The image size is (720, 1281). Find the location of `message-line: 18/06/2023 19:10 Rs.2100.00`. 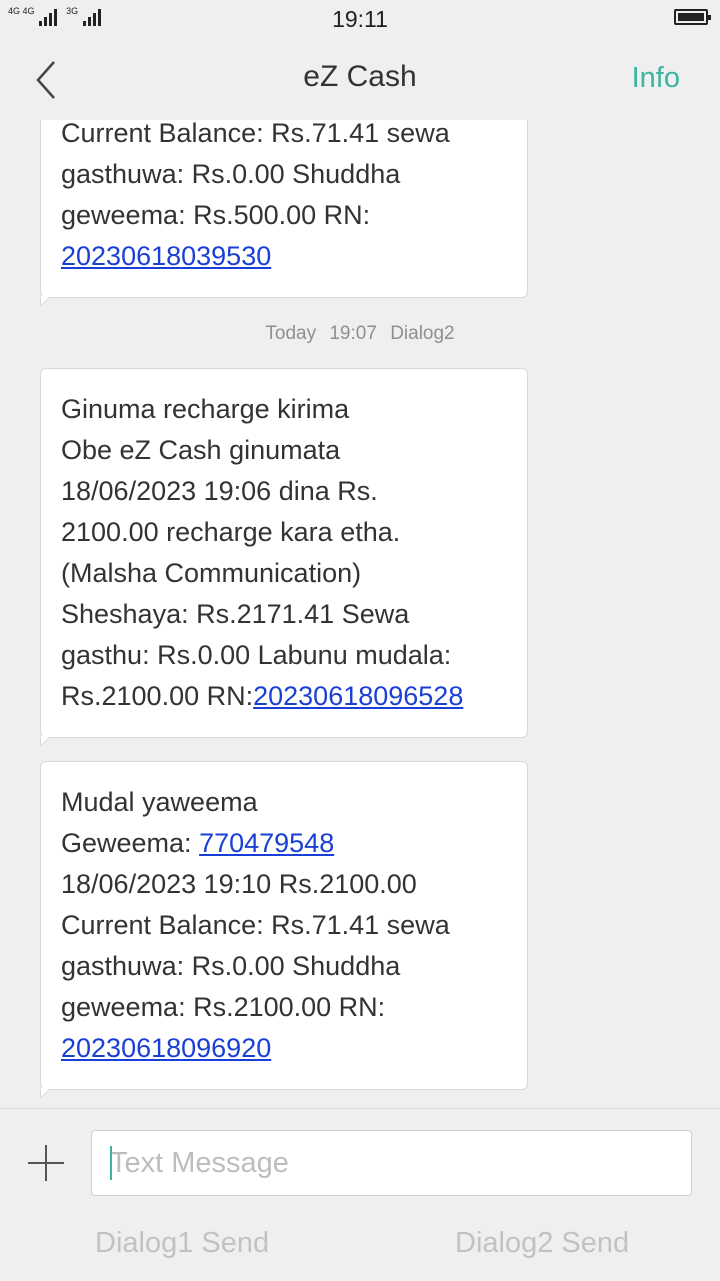

message-line: 18/06/2023 19:10 Rs.2100.00 is located at coordinates (239, 884).